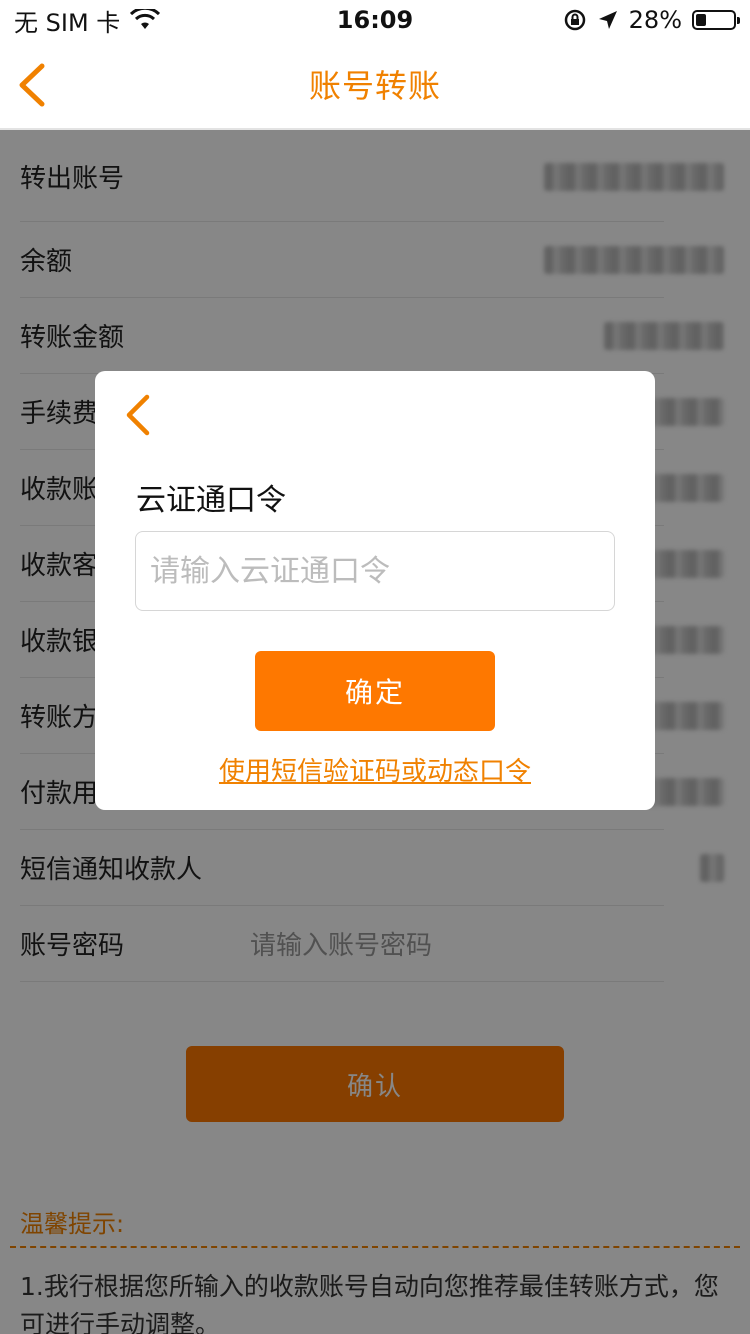 This screenshot has height=1334, width=750. Describe the element at coordinates (67, 22) in the screenshot. I see `carrier-label: 无 SIM 卡` at that location.